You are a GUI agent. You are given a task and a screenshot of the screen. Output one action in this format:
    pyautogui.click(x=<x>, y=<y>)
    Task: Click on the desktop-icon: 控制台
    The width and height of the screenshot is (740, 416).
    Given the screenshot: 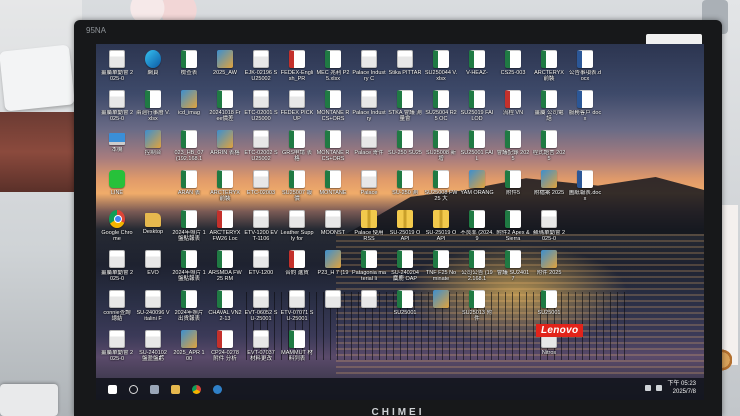 What is the action you would take?
    pyautogui.click(x=153, y=148)
    